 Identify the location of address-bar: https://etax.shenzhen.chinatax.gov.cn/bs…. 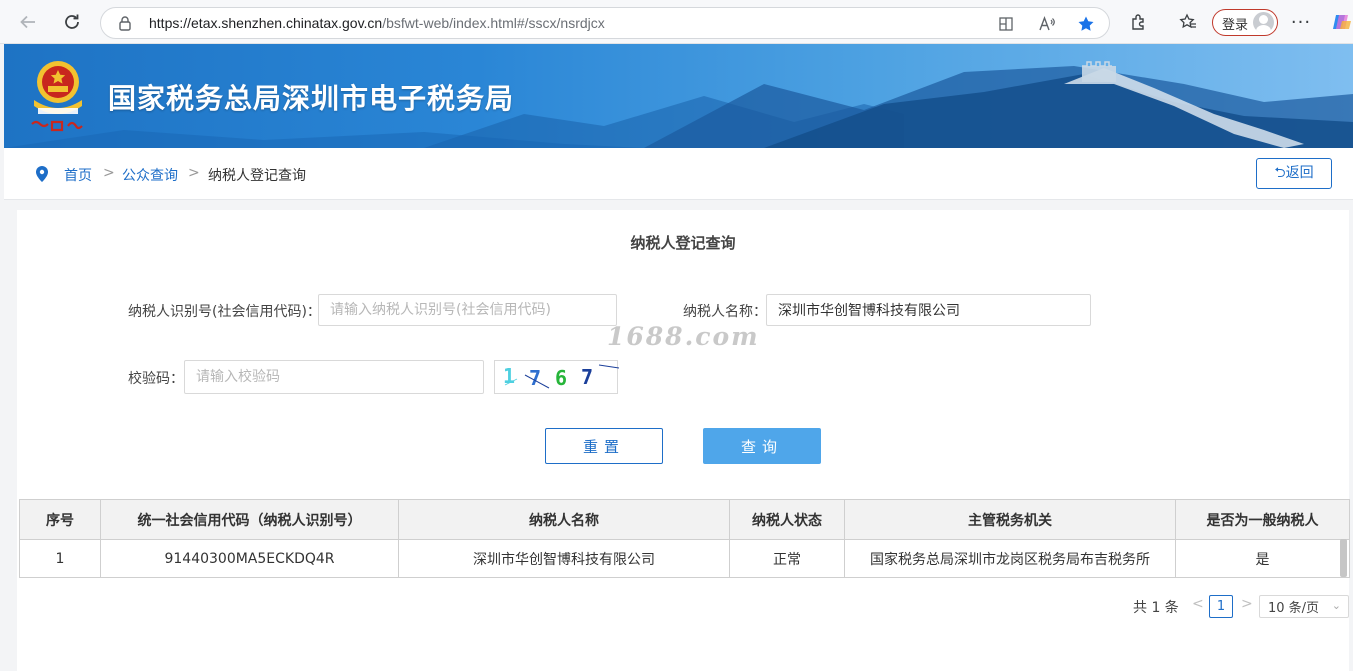
(605, 23).